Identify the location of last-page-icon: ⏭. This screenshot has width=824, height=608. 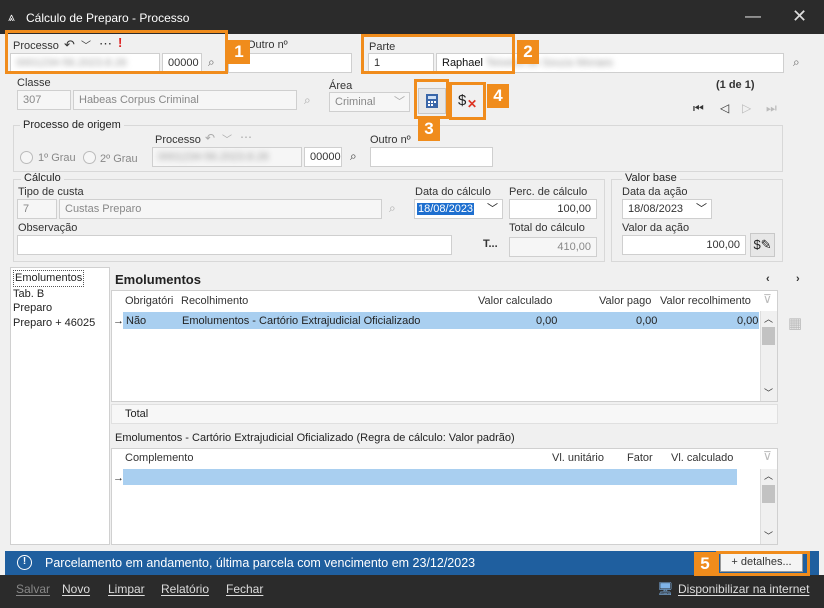
(771, 108).